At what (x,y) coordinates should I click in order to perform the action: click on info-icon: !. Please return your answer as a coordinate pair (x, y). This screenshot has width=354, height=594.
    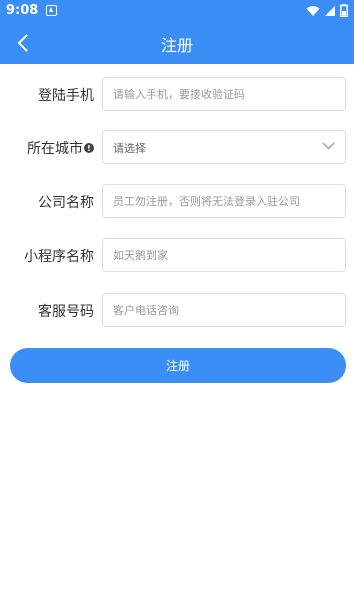
    Looking at the image, I should click on (89, 148).